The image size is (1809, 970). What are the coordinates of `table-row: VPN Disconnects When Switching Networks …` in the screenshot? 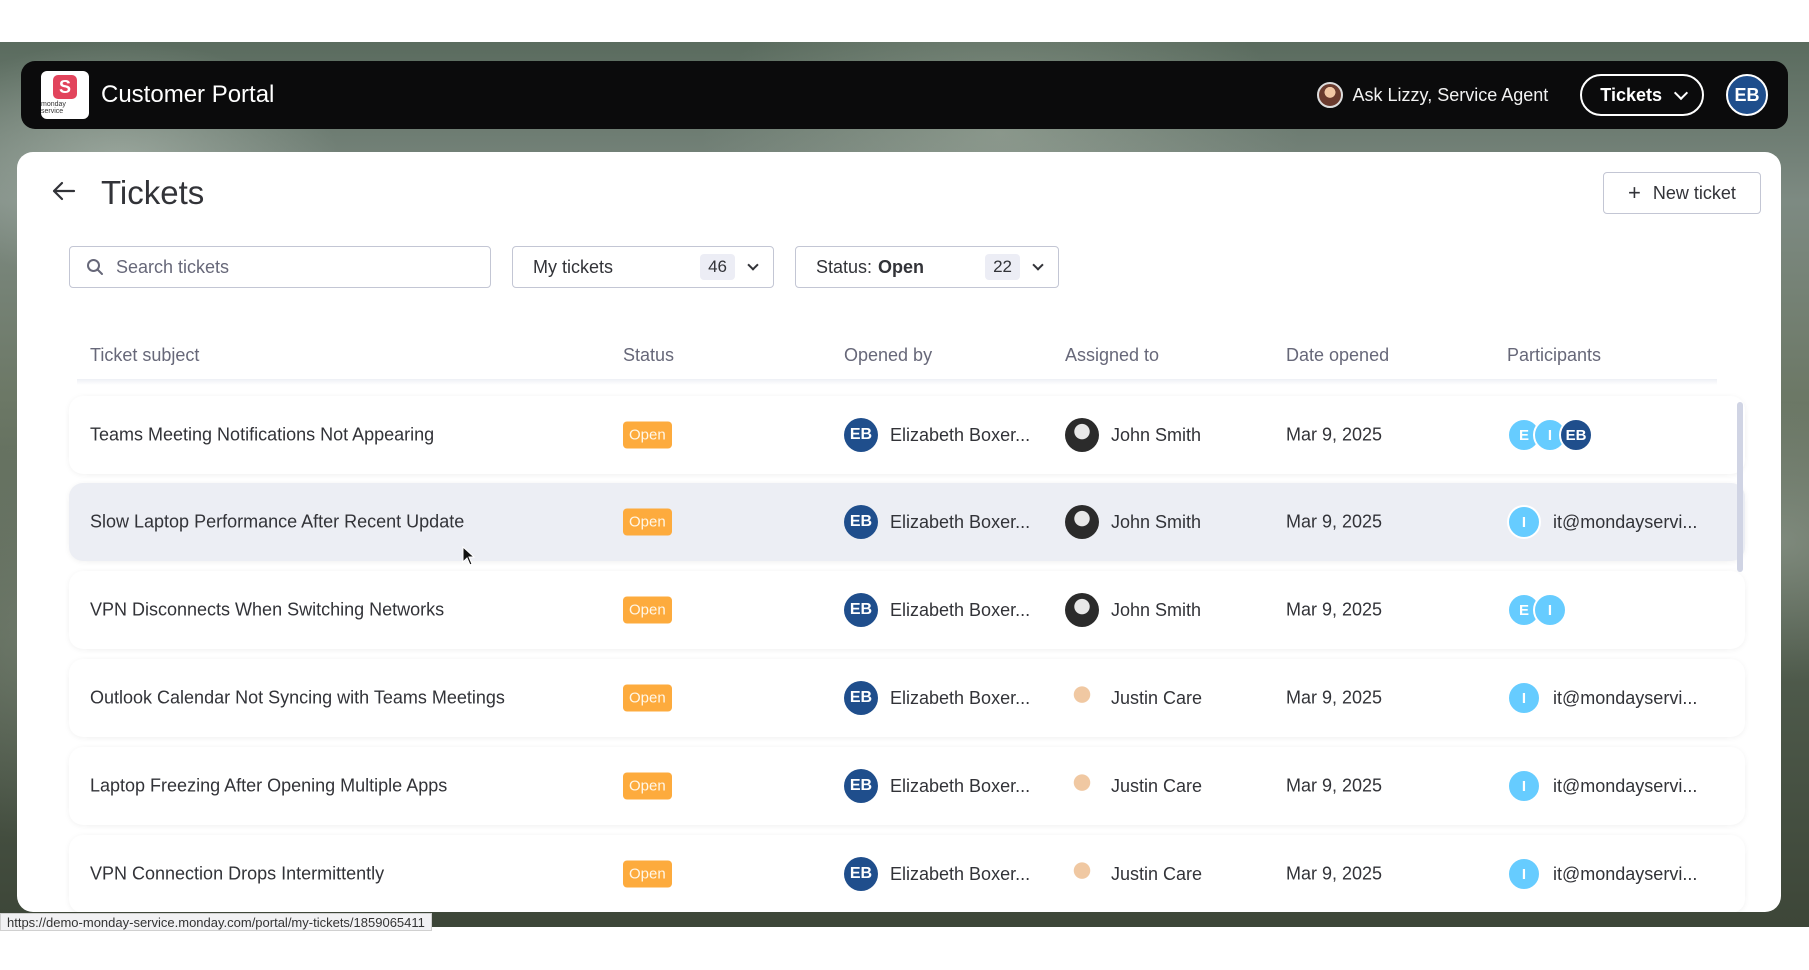 It's located at (907, 610).